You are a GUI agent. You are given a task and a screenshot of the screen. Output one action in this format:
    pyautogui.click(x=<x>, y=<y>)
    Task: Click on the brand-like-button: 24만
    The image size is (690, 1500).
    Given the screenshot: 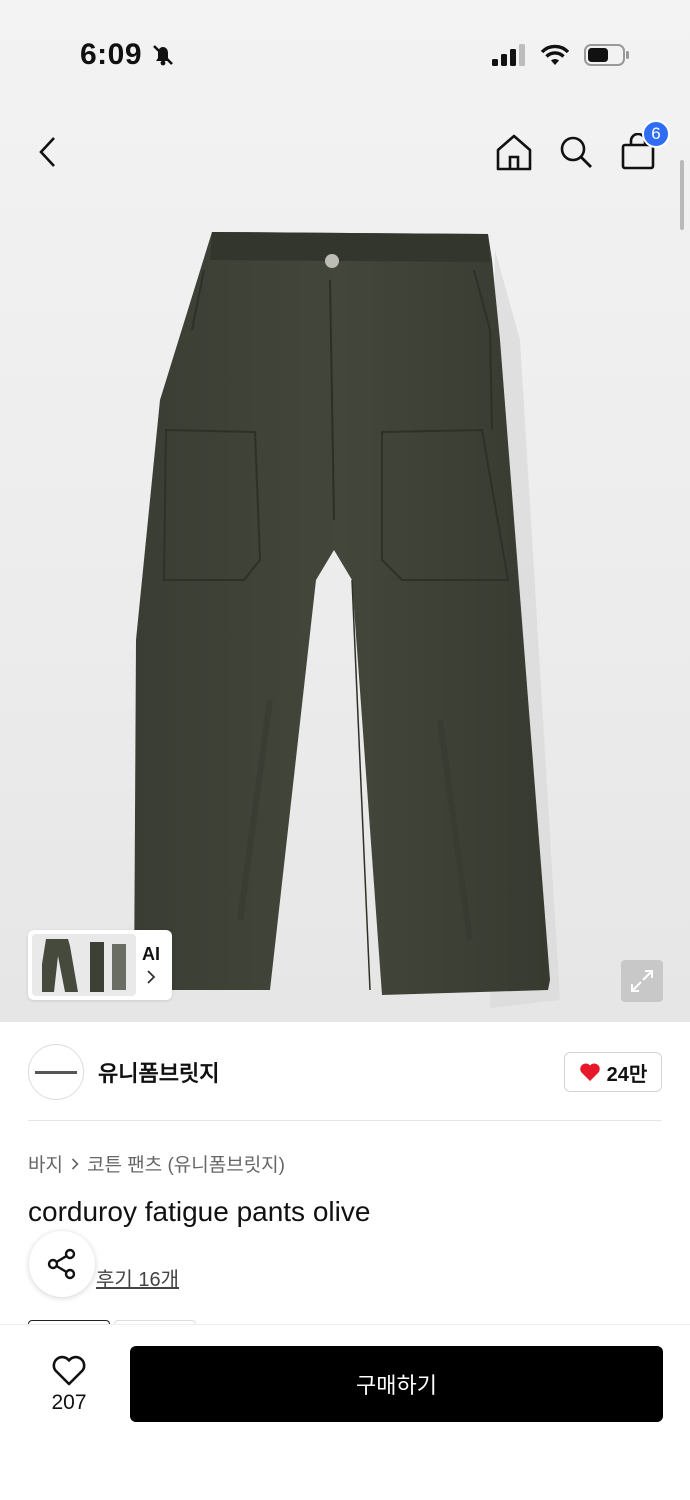 What is the action you would take?
    pyautogui.click(x=613, y=1072)
    